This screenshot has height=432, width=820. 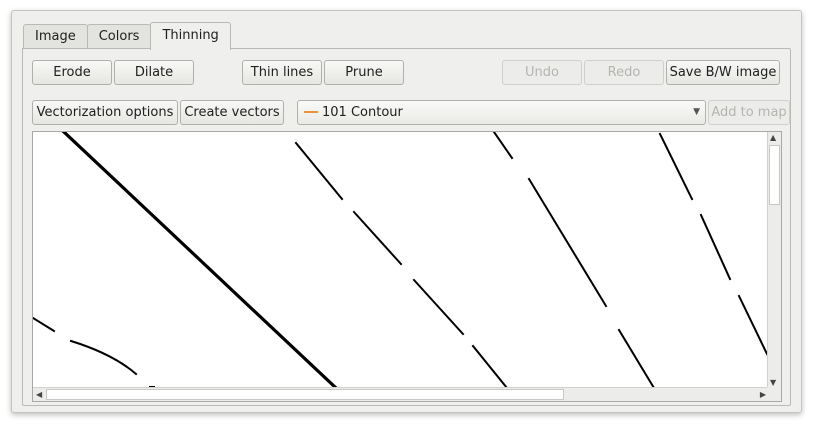 What do you see at coordinates (311, 111) in the screenshot?
I see `symbol-line-icon` at bounding box center [311, 111].